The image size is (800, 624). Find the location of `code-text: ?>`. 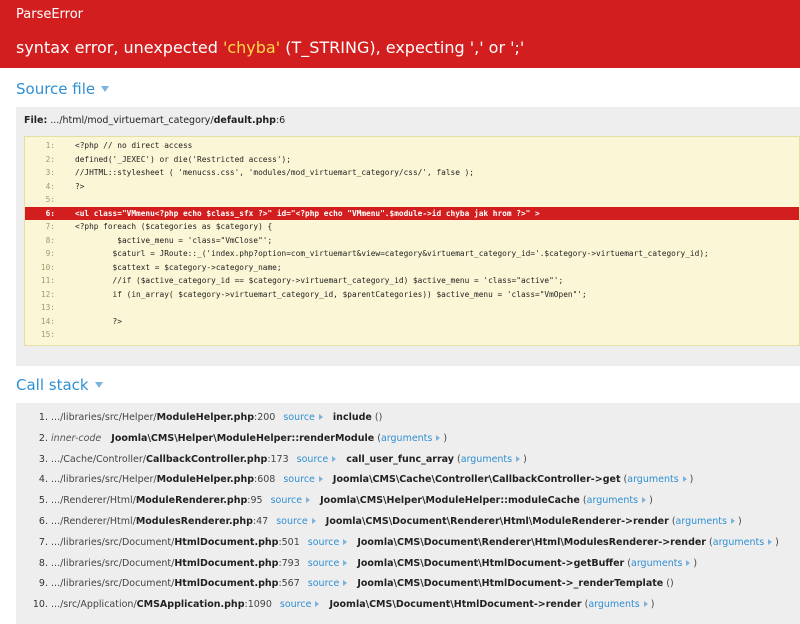

code-text: ?> is located at coordinates (98, 321).